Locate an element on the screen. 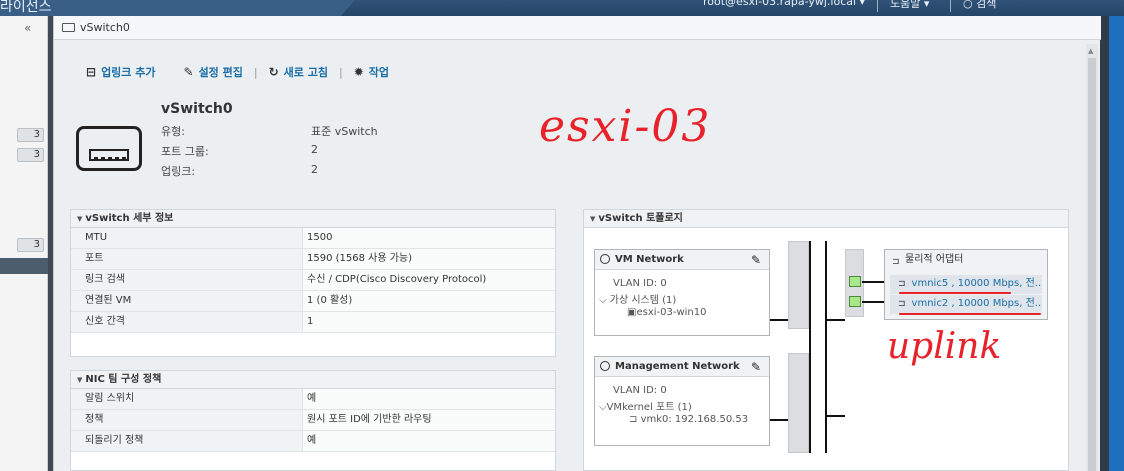  toolbar: ⊟ 업링크 추가 ✎ 설정 편집 | ↻ 새로 고침 | ✹ 작업 is located at coordinates (237, 72).